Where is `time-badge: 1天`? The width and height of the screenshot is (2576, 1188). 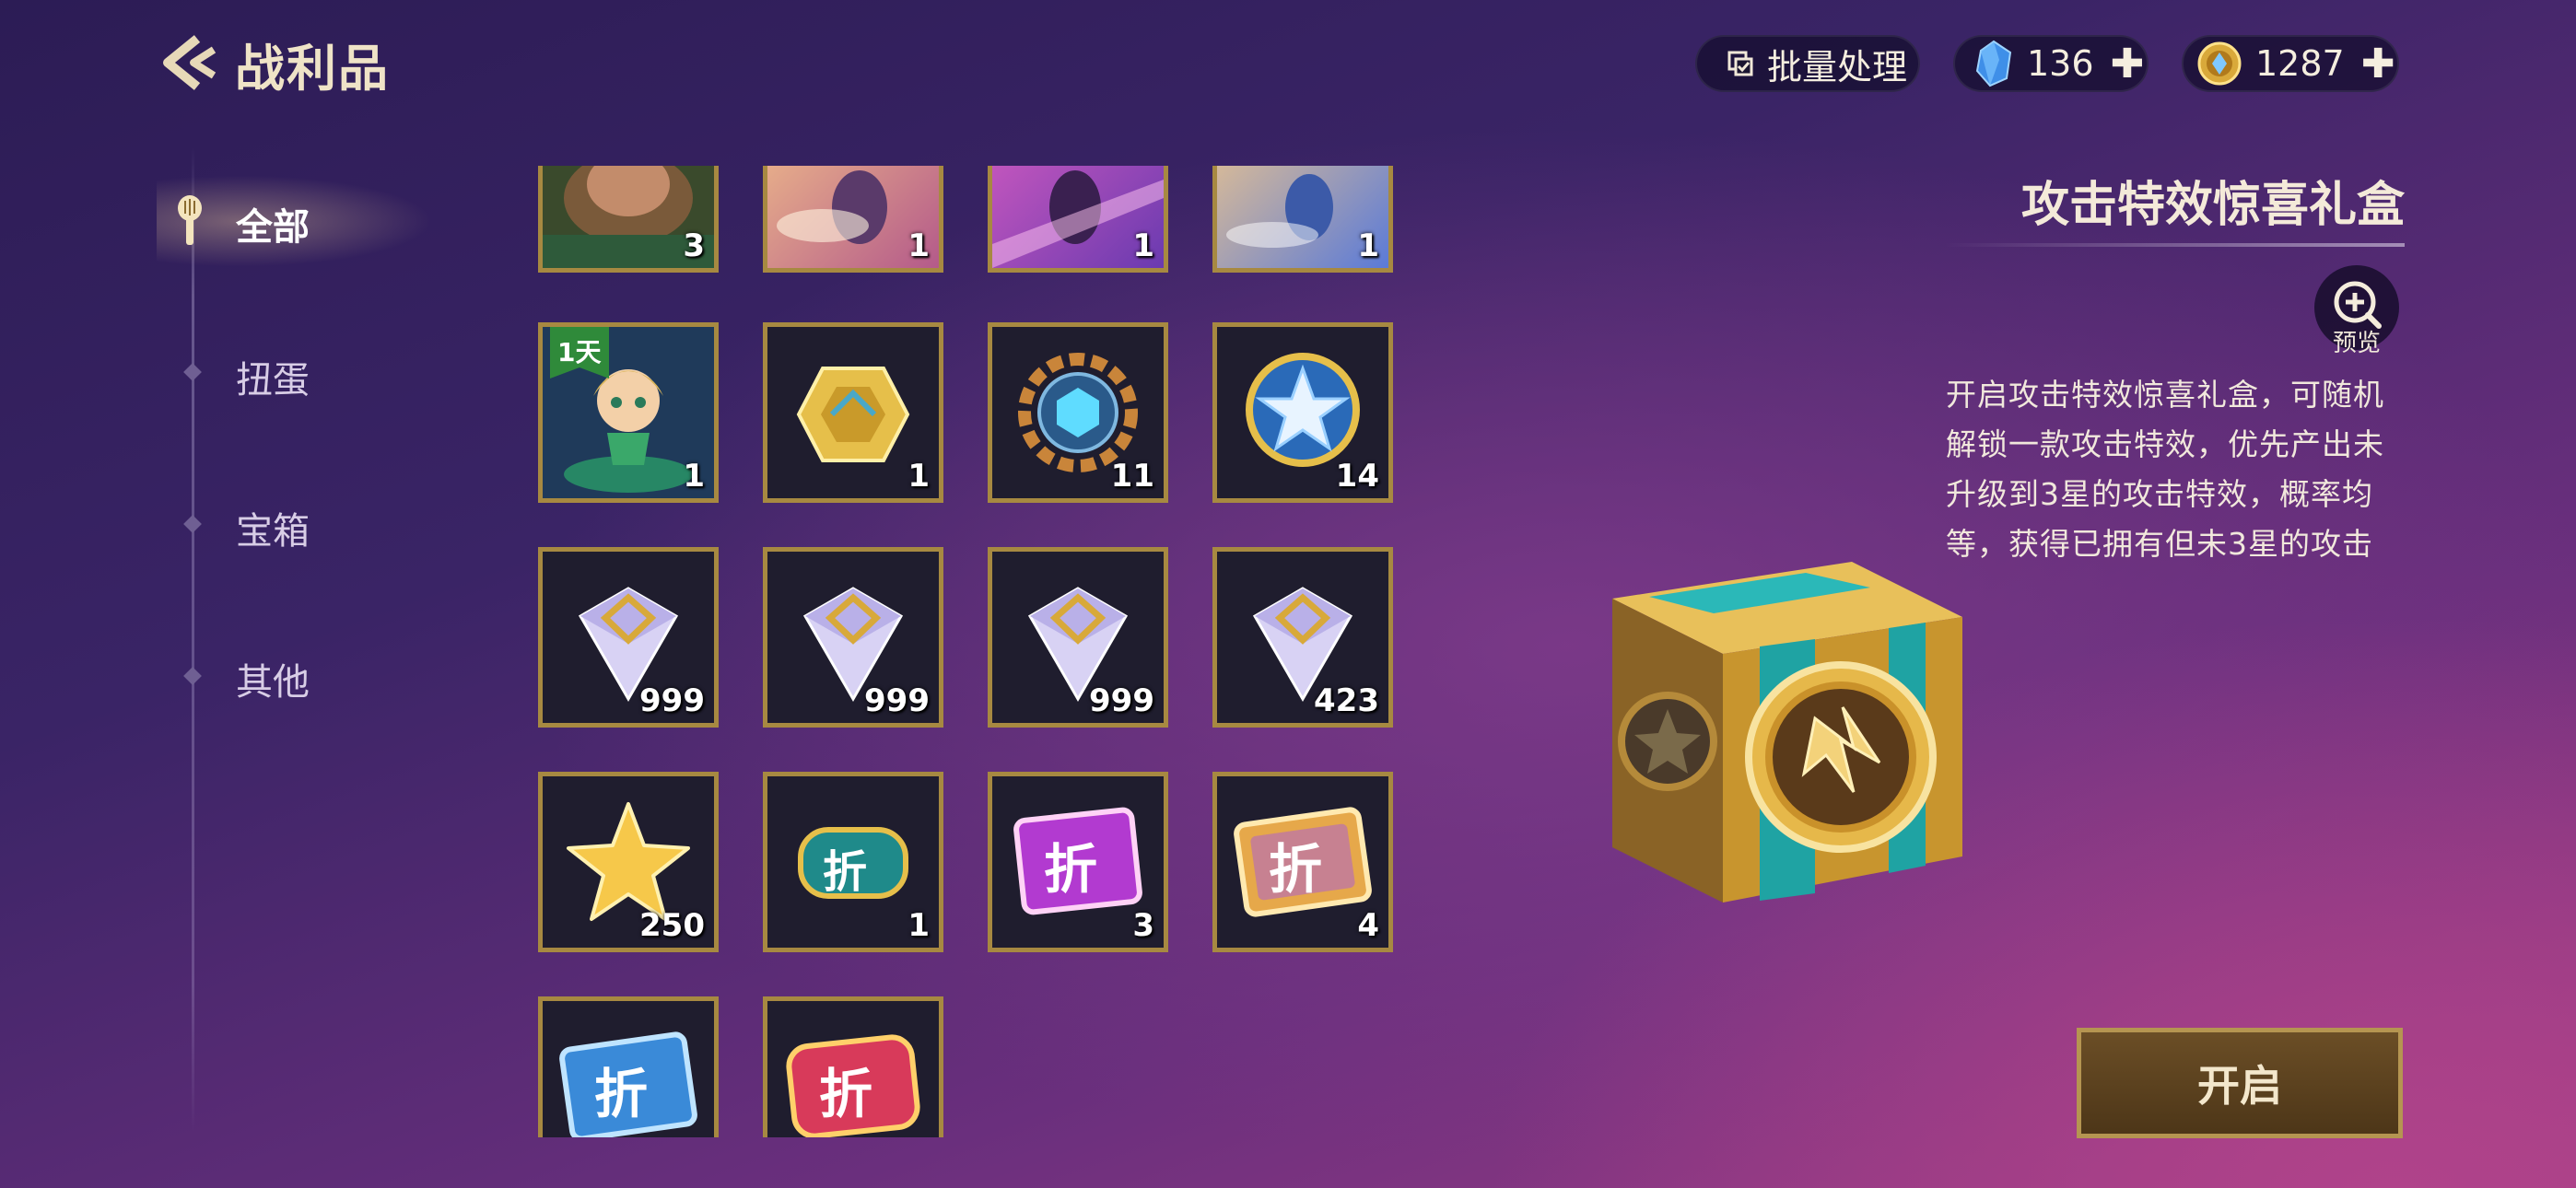 time-badge: 1天 is located at coordinates (579, 352).